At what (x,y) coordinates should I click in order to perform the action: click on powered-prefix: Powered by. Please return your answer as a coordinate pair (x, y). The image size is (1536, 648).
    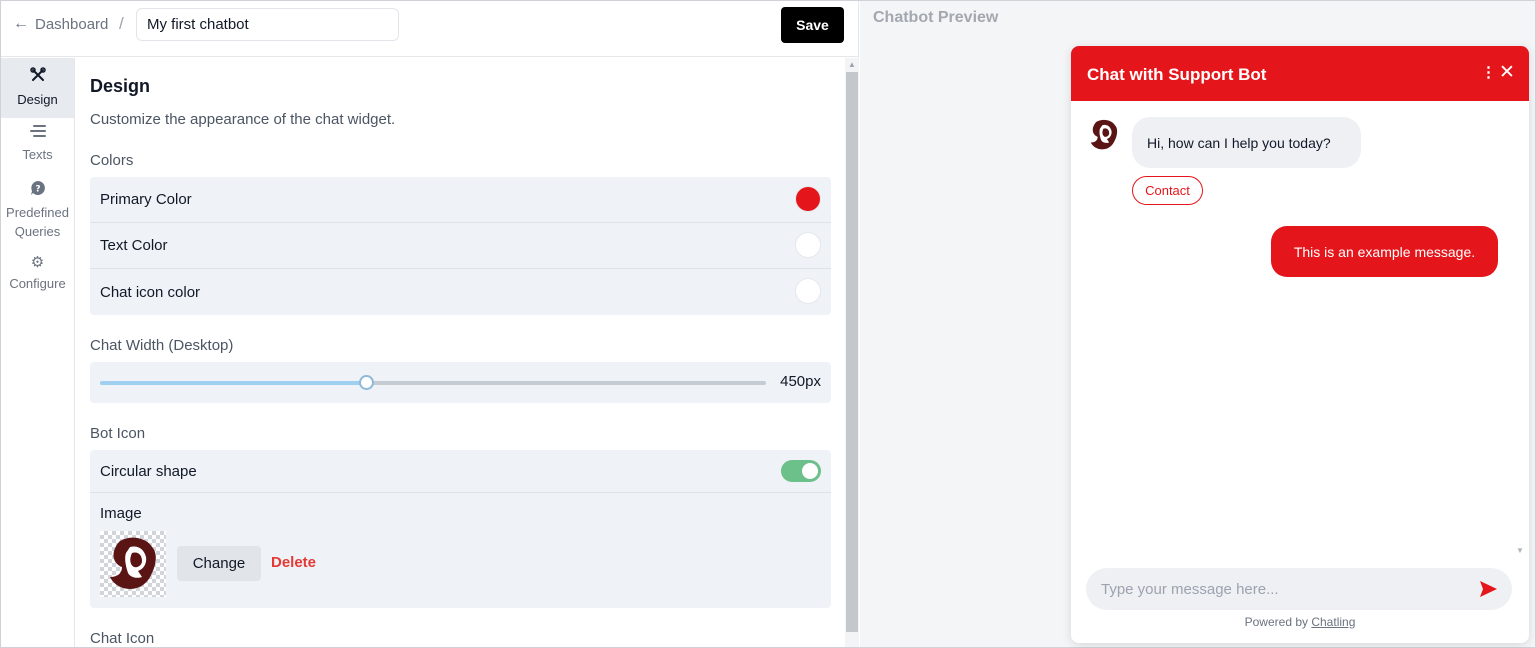
    Looking at the image, I should click on (1276, 622).